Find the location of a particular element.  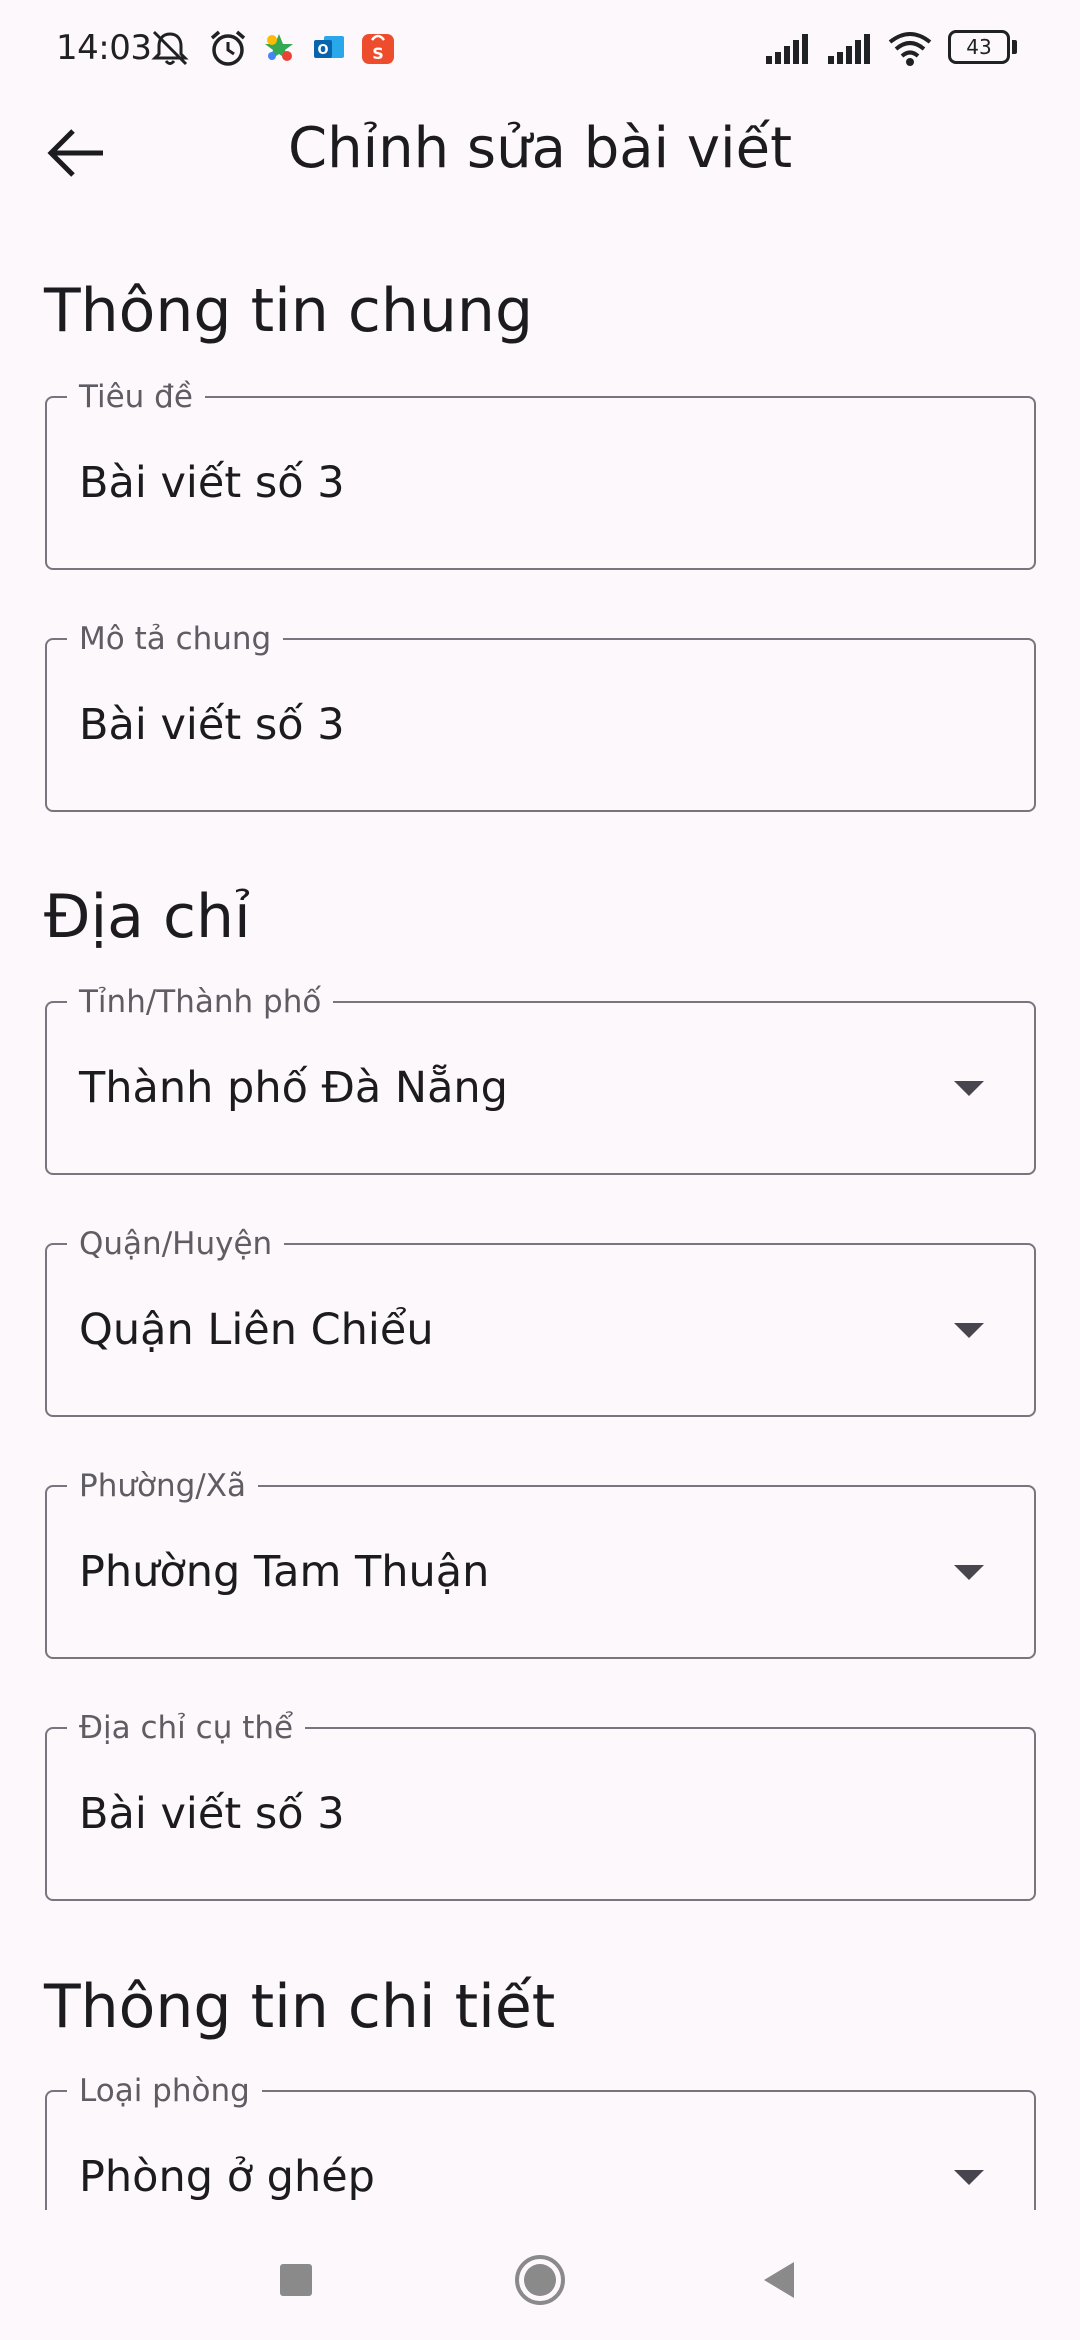

title-field-label: Tiêu đề is located at coordinates (136, 397).